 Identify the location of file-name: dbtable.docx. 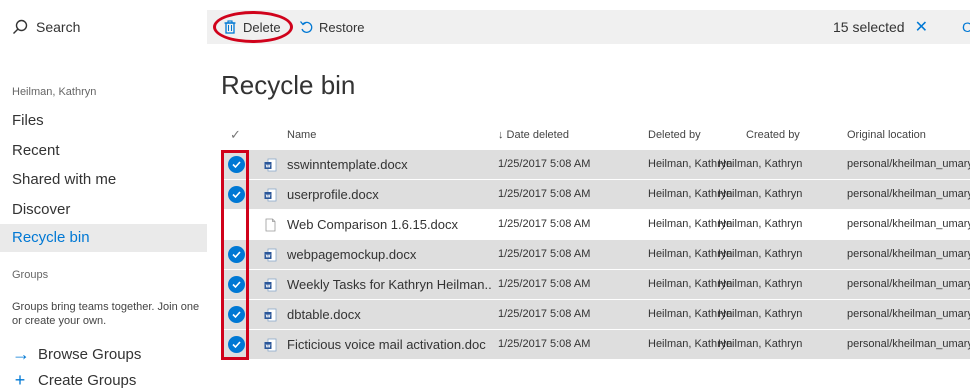
(389, 314).